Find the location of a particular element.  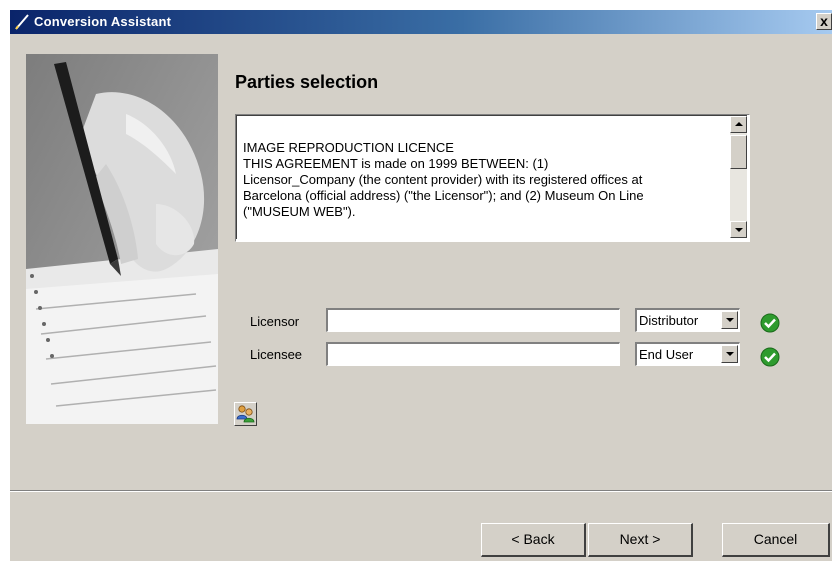

licensor-role-dropdown-button is located at coordinates (729, 320).